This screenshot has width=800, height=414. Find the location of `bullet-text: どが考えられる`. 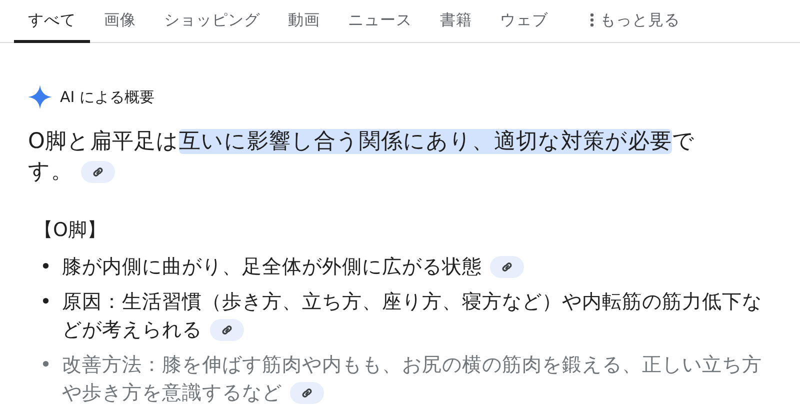

bullet-text: どが考えられる is located at coordinates (132, 330).